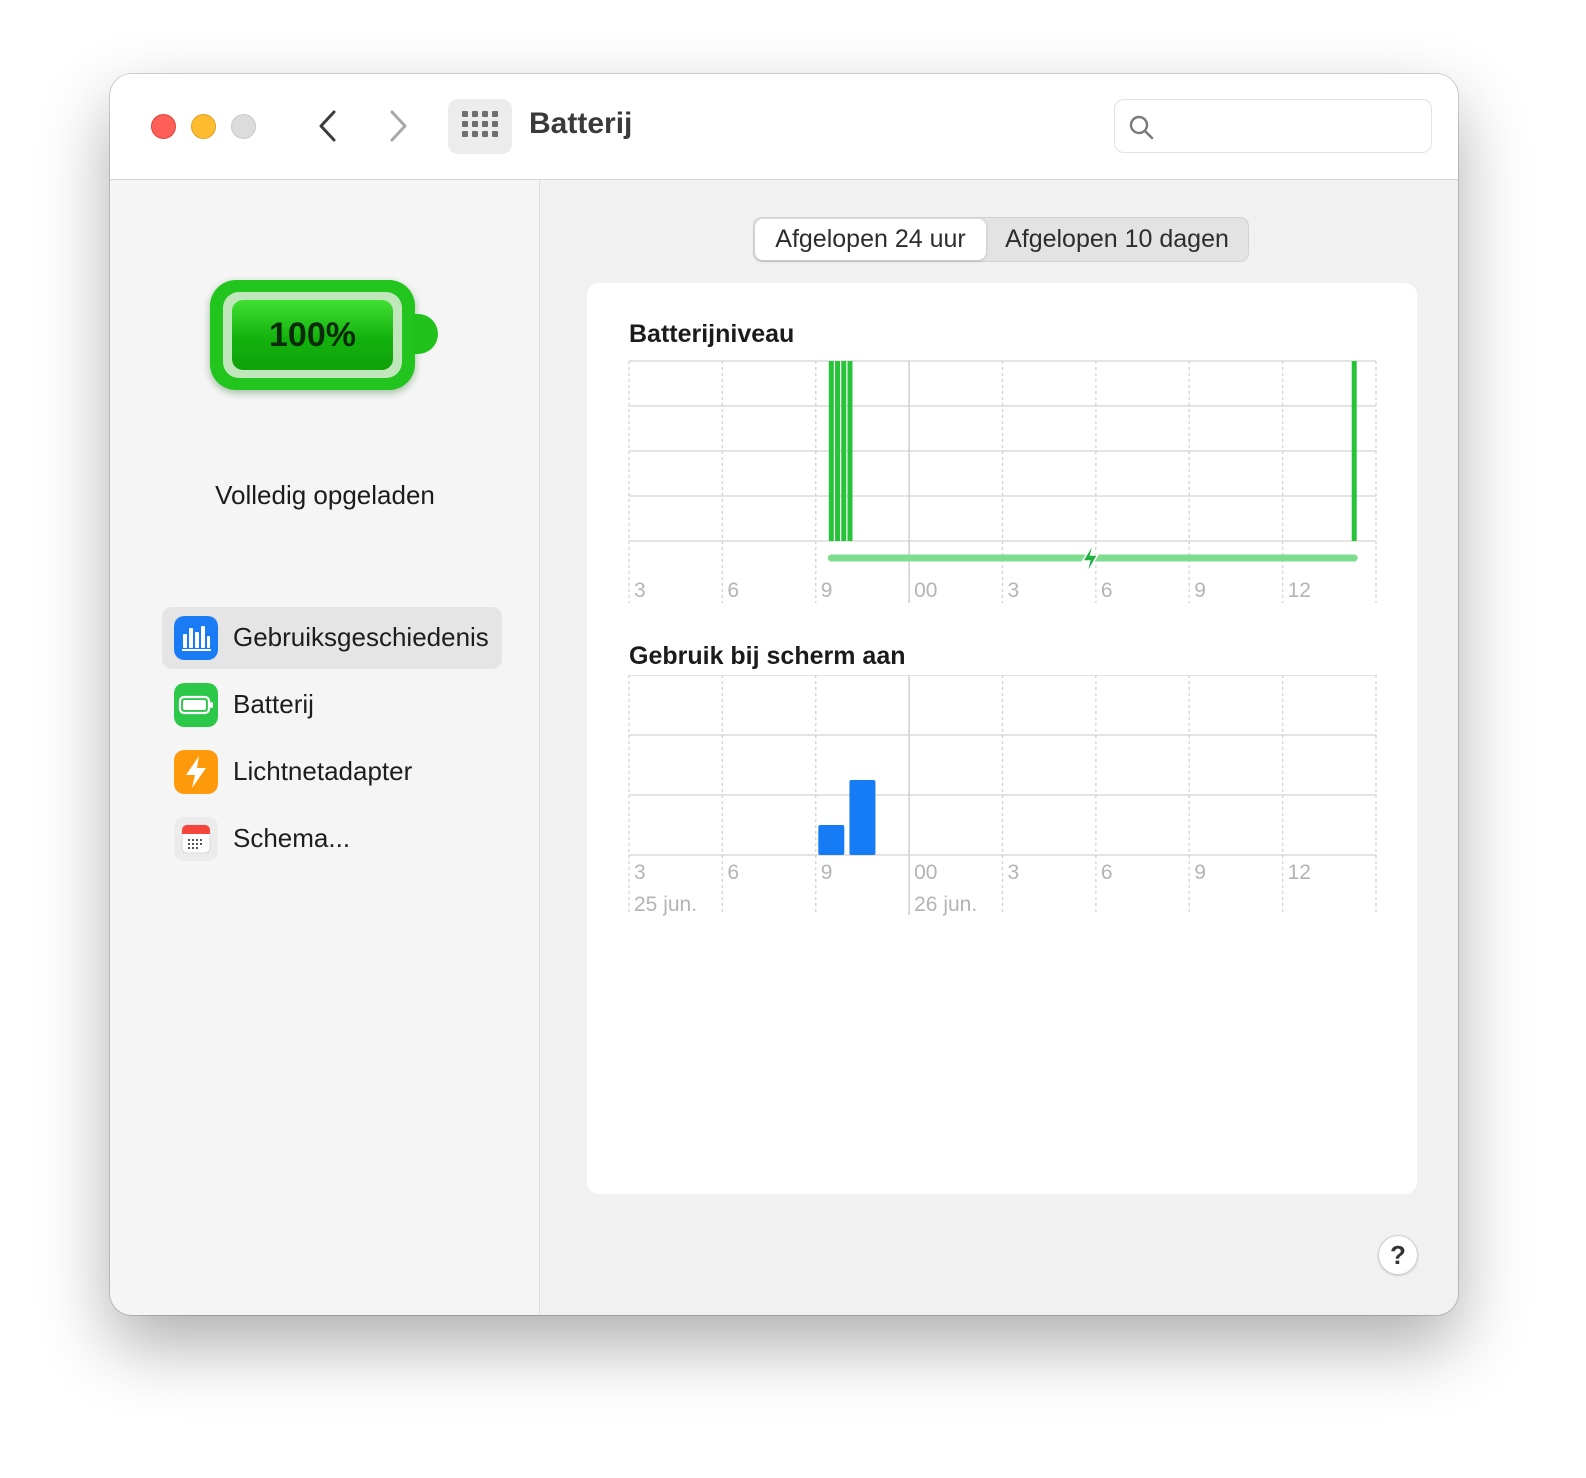 The height and width of the screenshot is (1478, 1586). What do you see at coordinates (712, 334) in the screenshot?
I see `battery-level-chart-title: Batterijniveau` at bounding box center [712, 334].